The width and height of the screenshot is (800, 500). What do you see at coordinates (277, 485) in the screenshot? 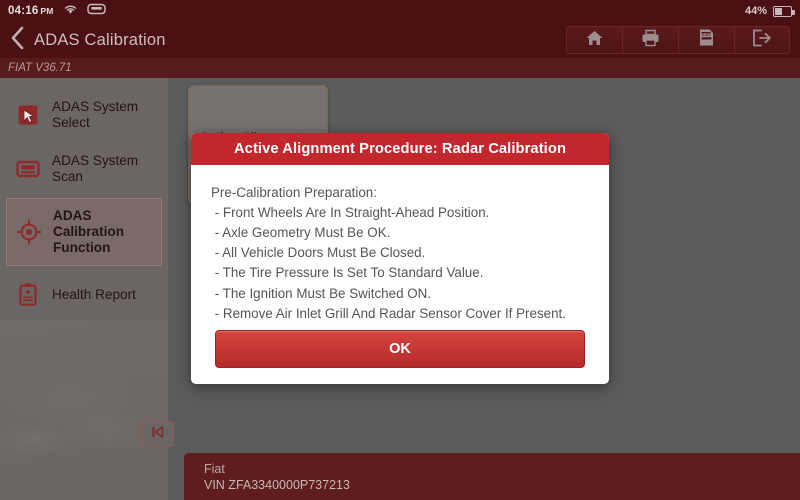
I see `vehicle-vin: VIN ZFA3340000P737213` at bounding box center [277, 485].